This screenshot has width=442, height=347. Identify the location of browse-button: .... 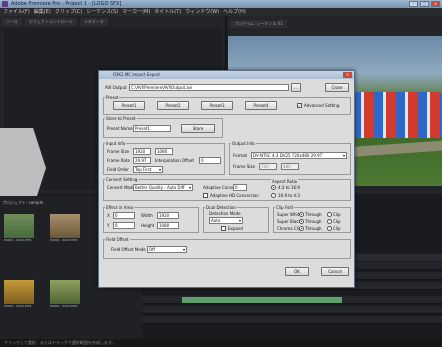
(296, 87).